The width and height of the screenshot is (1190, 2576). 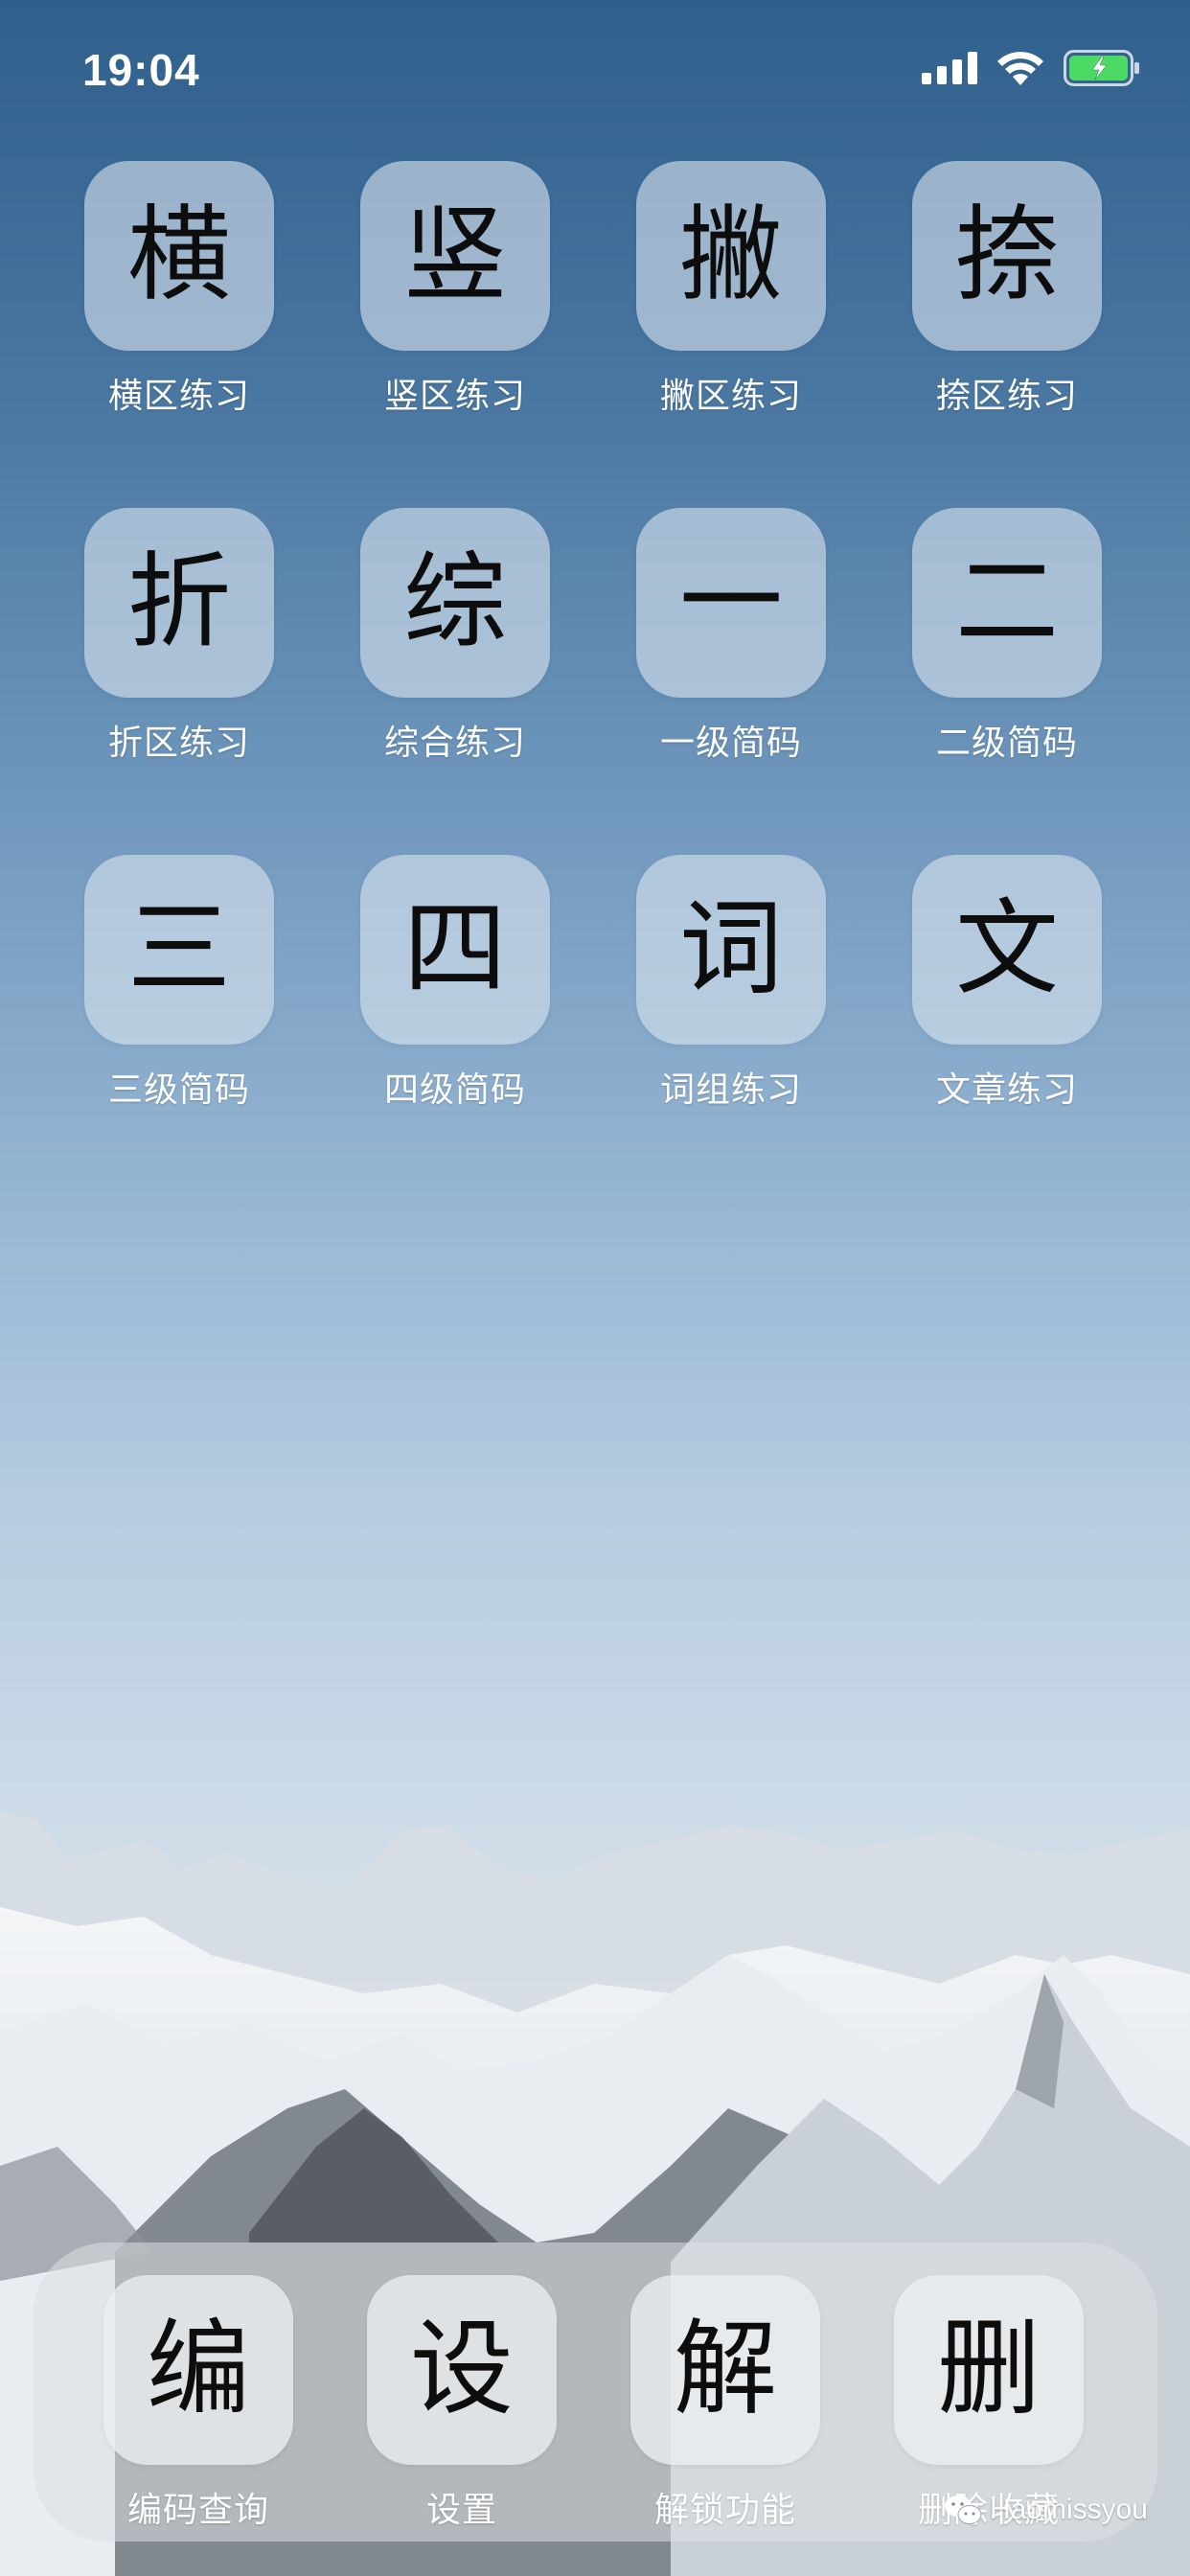 I want to click on app-label: 编码查询, so click(x=198, y=2510).